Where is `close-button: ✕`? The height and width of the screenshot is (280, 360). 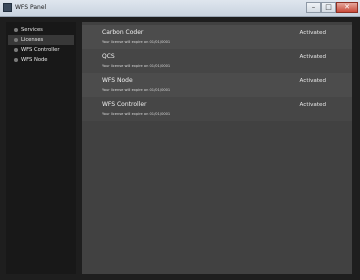 close-button: ✕ is located at coordinates (347, 7).